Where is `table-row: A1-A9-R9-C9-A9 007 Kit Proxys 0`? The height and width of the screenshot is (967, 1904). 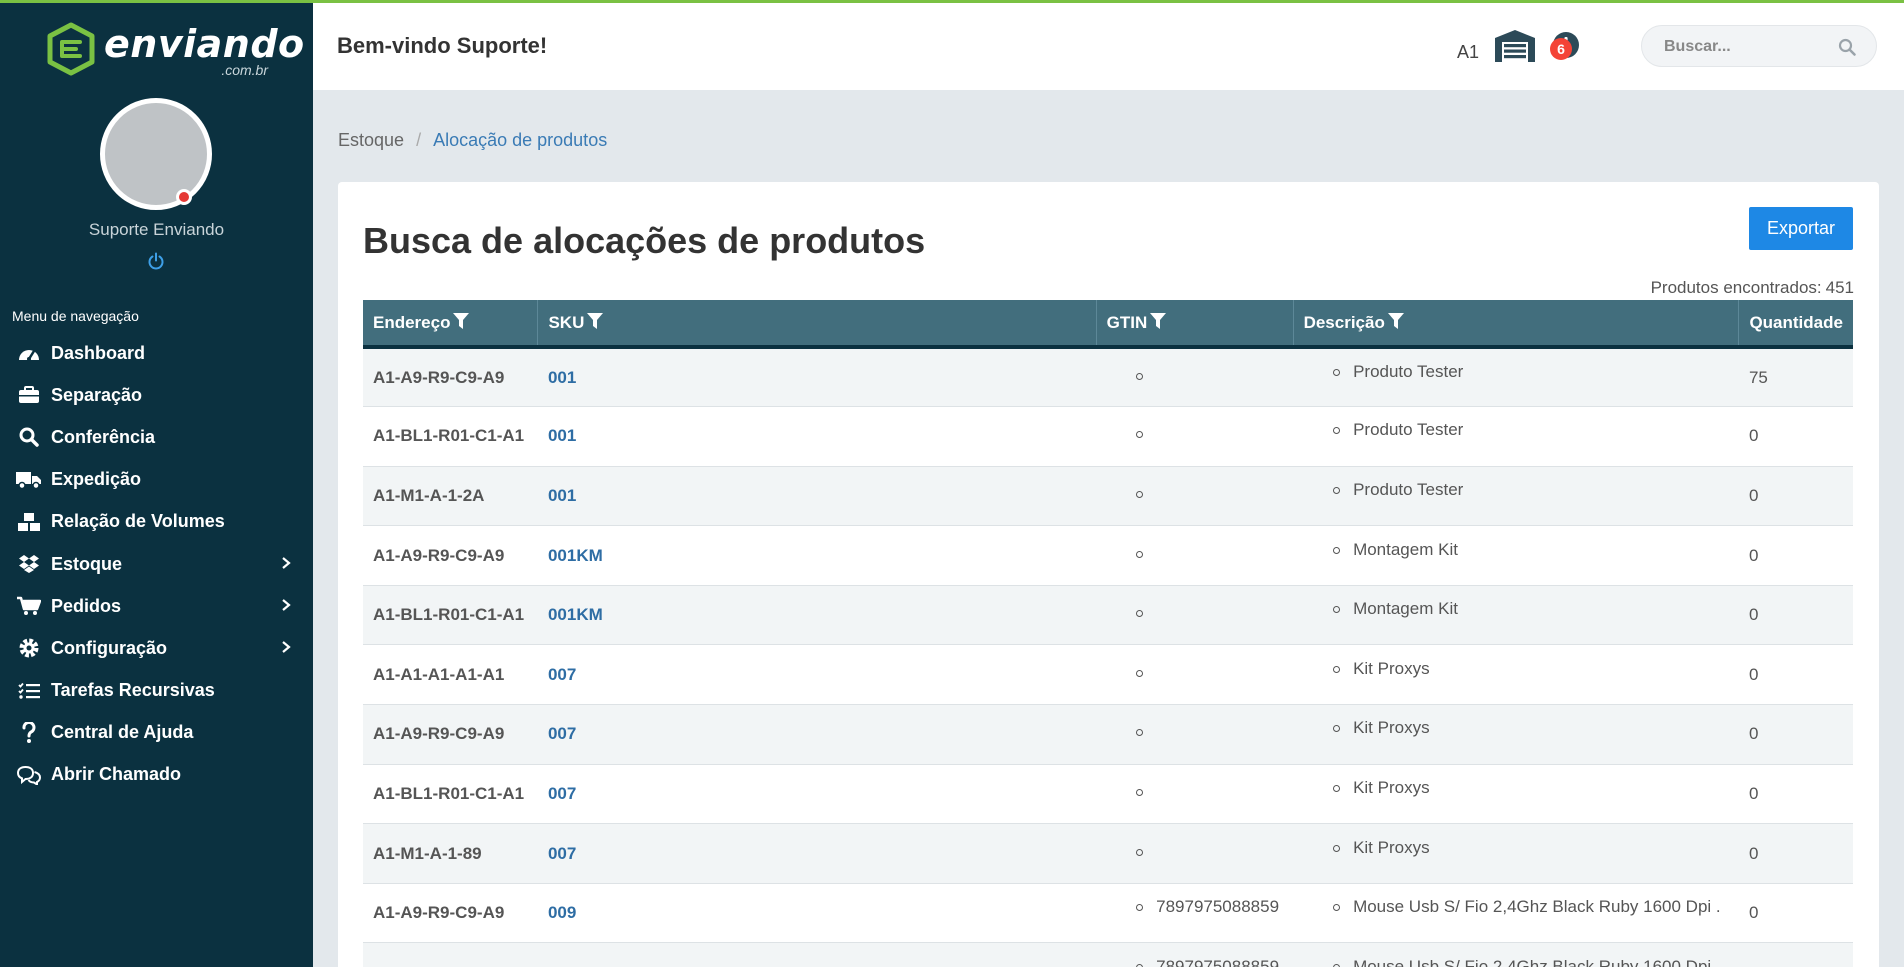 table-row: A1-A9-R9-C9-A9 007 Kit Proxys 0 is located at coordinates (1108, 734).